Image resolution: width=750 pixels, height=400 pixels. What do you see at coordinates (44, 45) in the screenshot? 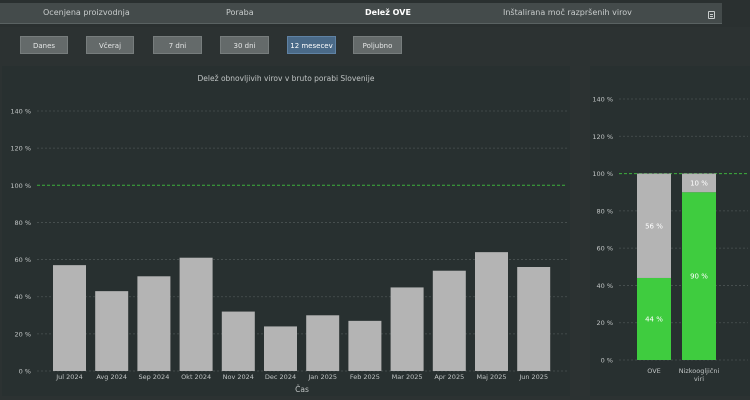
I see `range-button-danes: Danes` at bounding box center [44, 45].